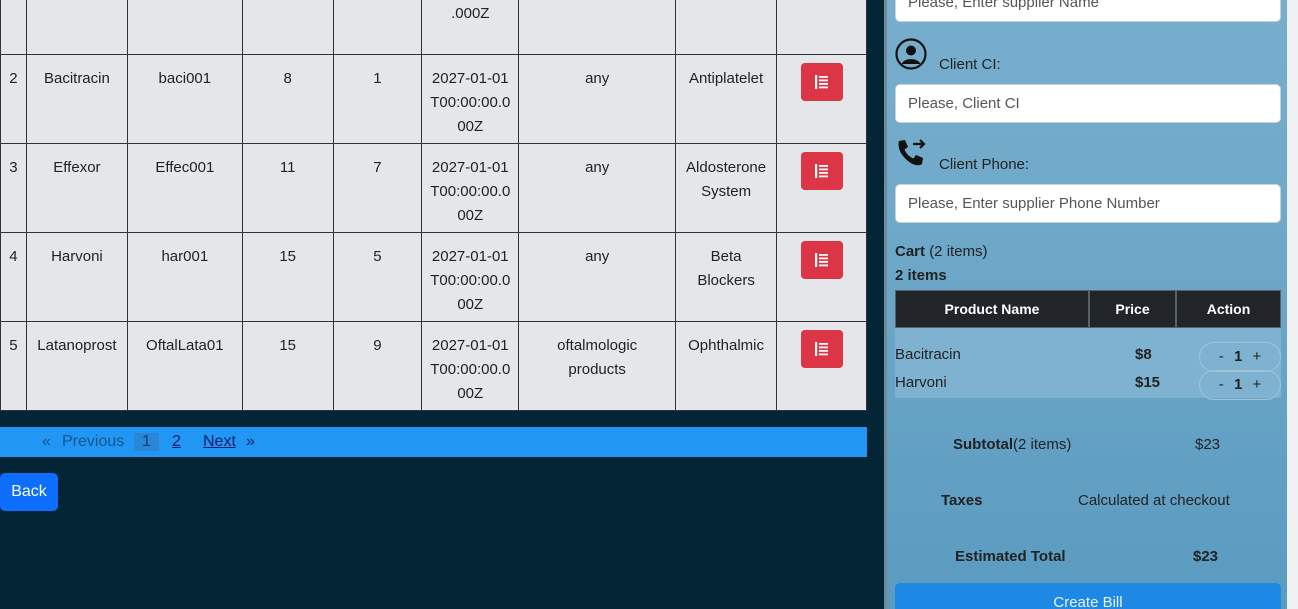  Describe the element at coordinates (726, 188) in the screenshot. I see `cell-cat: Aldosterone System` at that location.